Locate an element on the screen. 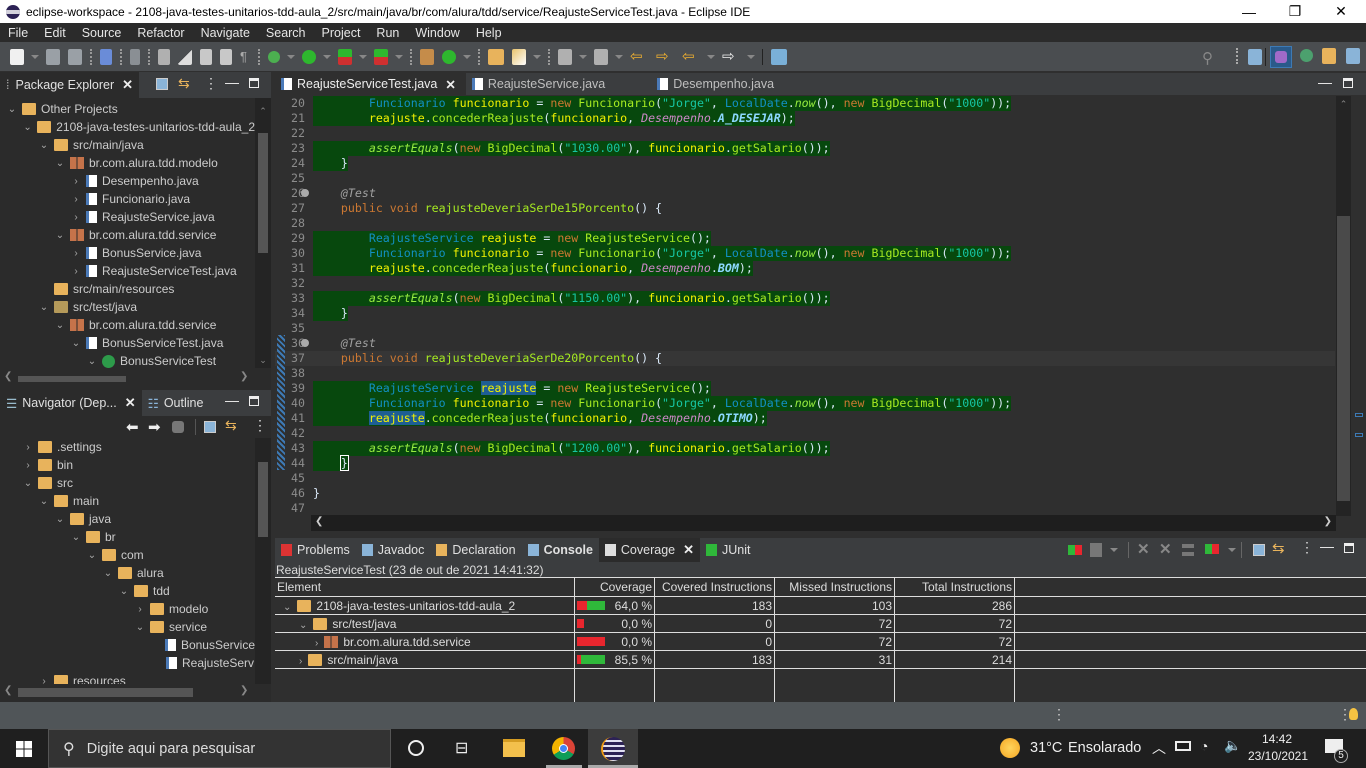 This screenshot has width=1366, height=768. menu-search: Search is located at coordinates (286, 33).